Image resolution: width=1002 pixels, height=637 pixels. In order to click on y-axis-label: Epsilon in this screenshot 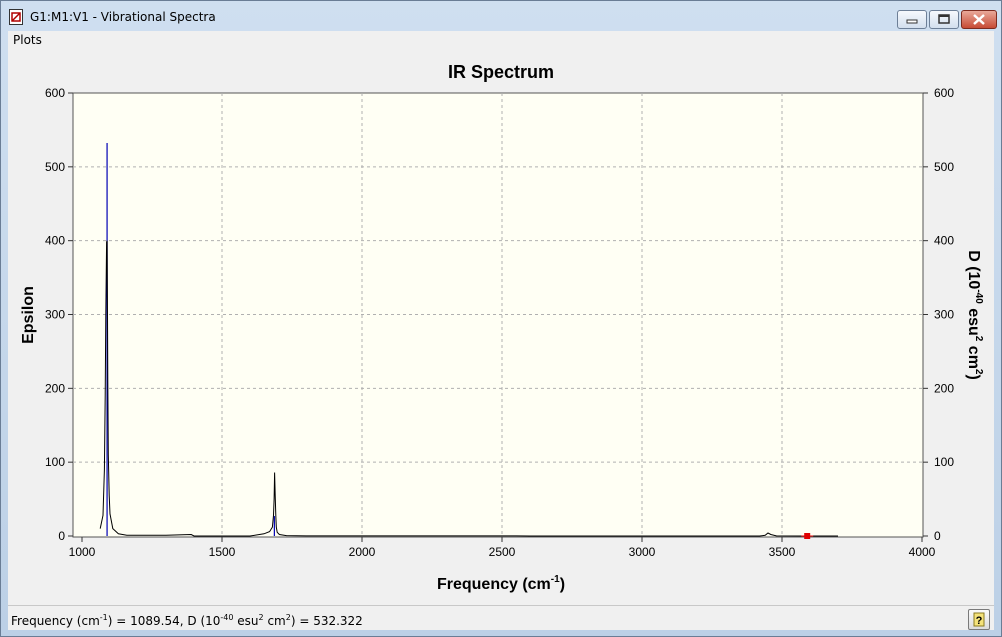, I will do `click(28, 315)`.